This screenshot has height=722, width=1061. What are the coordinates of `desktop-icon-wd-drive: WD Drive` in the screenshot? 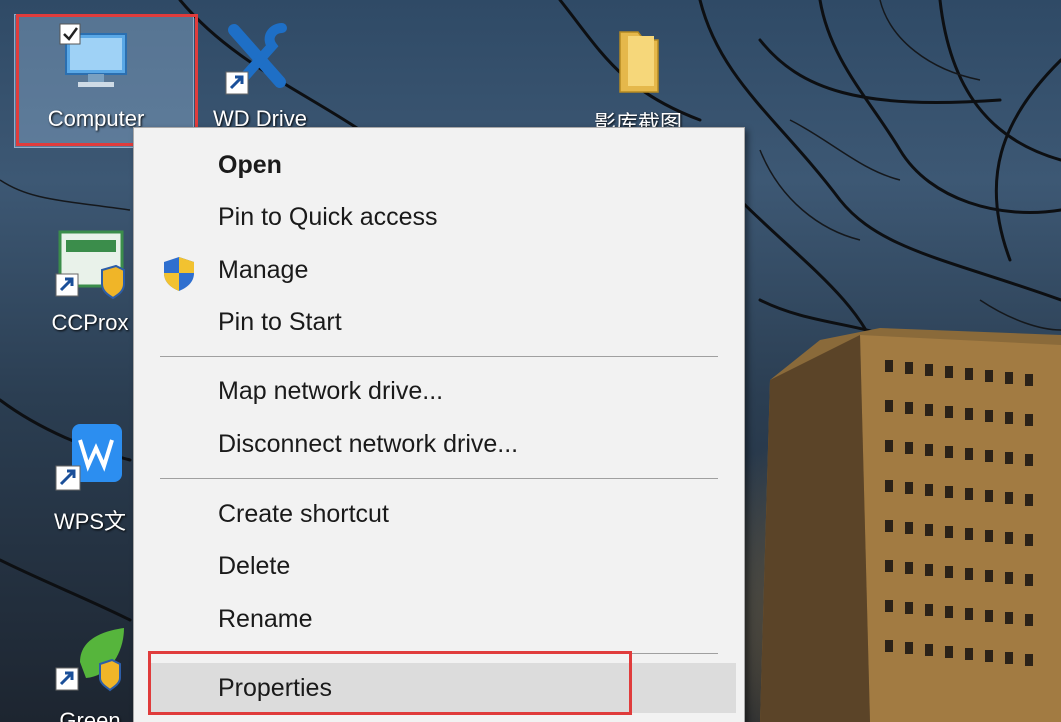 It's located at (260, 76).